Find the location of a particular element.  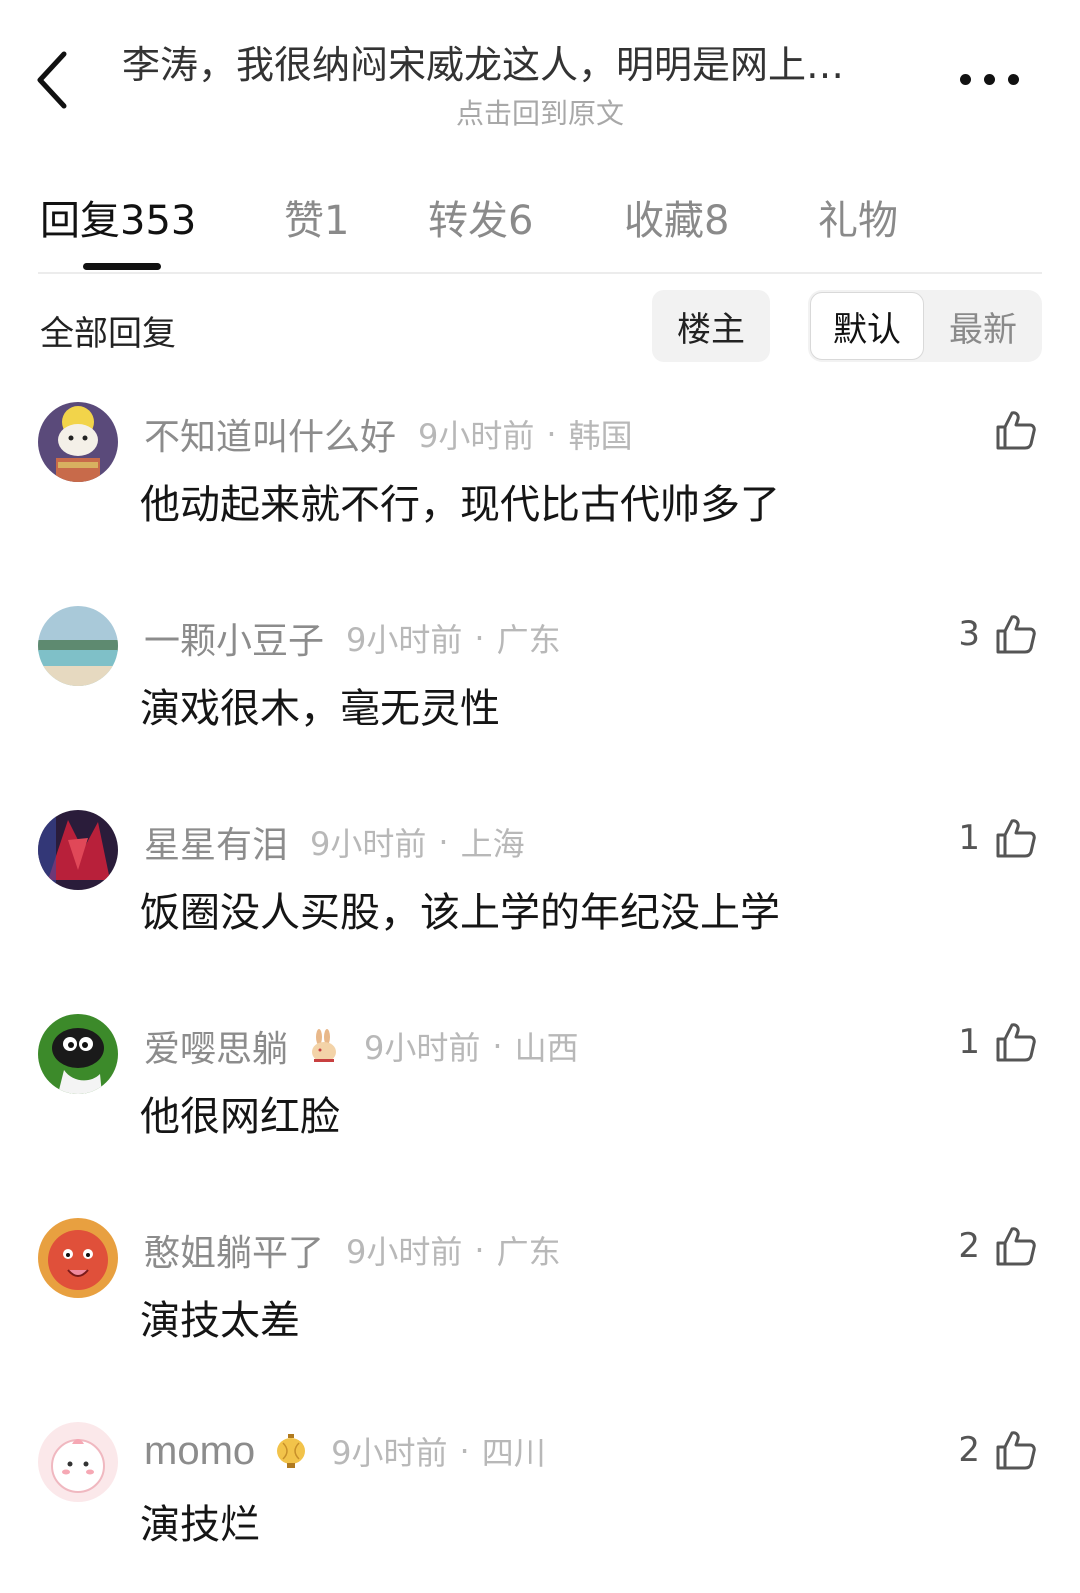

tab-reposts: 转发6 is located at coordinates (480, 217).